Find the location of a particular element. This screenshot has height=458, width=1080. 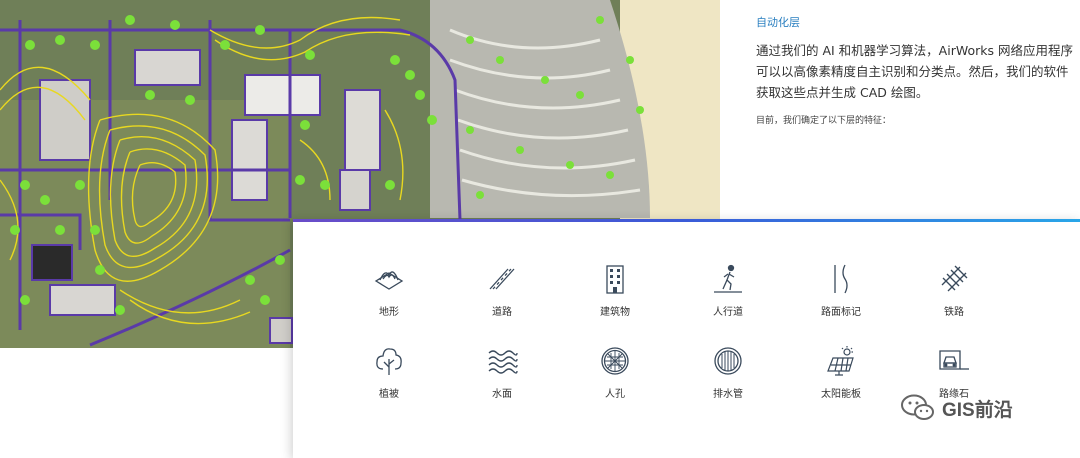

feature-label: 排水管 is located at coordinates (728, 394).